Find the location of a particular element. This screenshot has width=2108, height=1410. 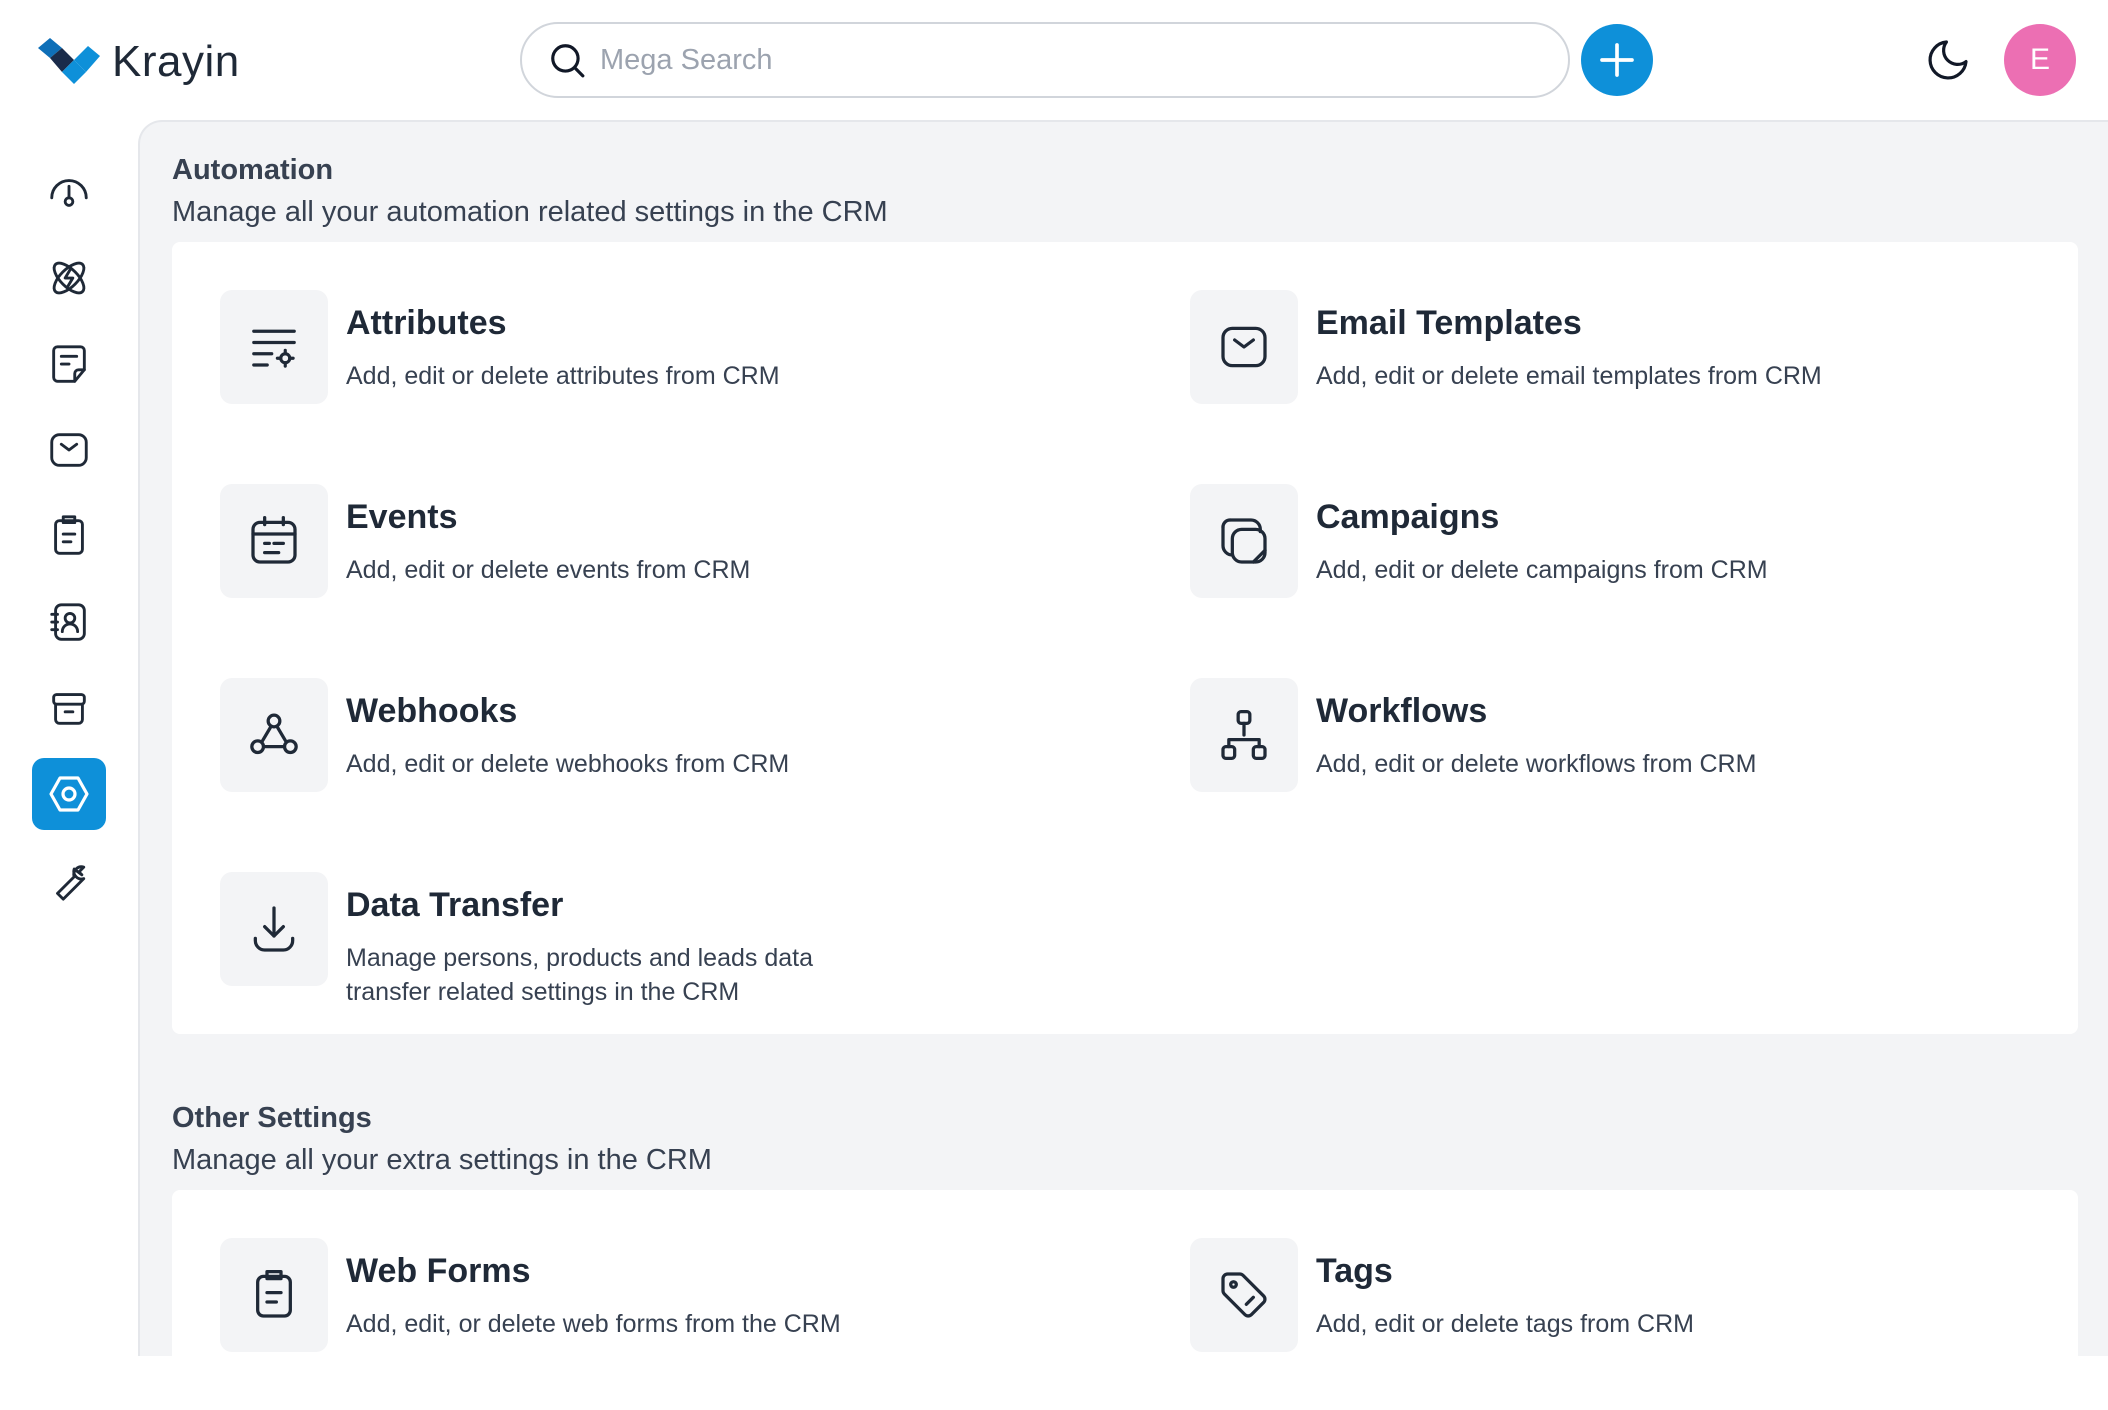

tile-desc: Add, edit or delete campaigns from CRM is located at coordinates (1542, 570).